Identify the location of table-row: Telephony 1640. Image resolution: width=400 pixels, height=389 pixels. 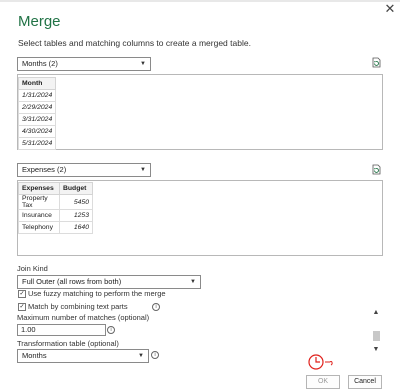
(55, 227).